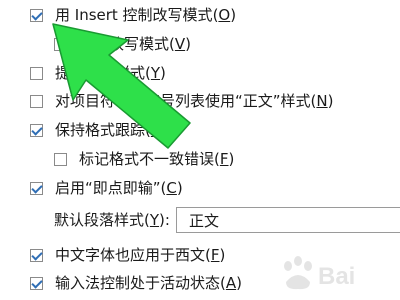  I want to click on option-prompt-update-style: 提示更新样式(Y), so click(98, 73).